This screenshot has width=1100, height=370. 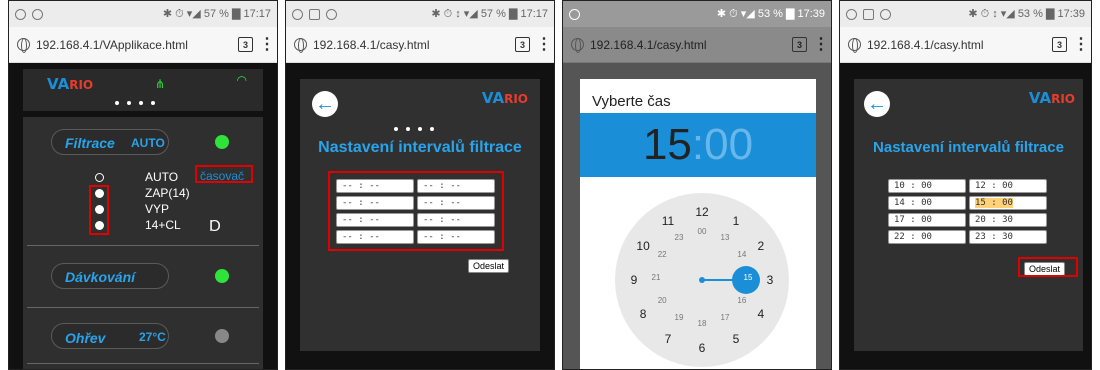 I want to click on hour-inner-16: 16, so click(x=742, y=303).